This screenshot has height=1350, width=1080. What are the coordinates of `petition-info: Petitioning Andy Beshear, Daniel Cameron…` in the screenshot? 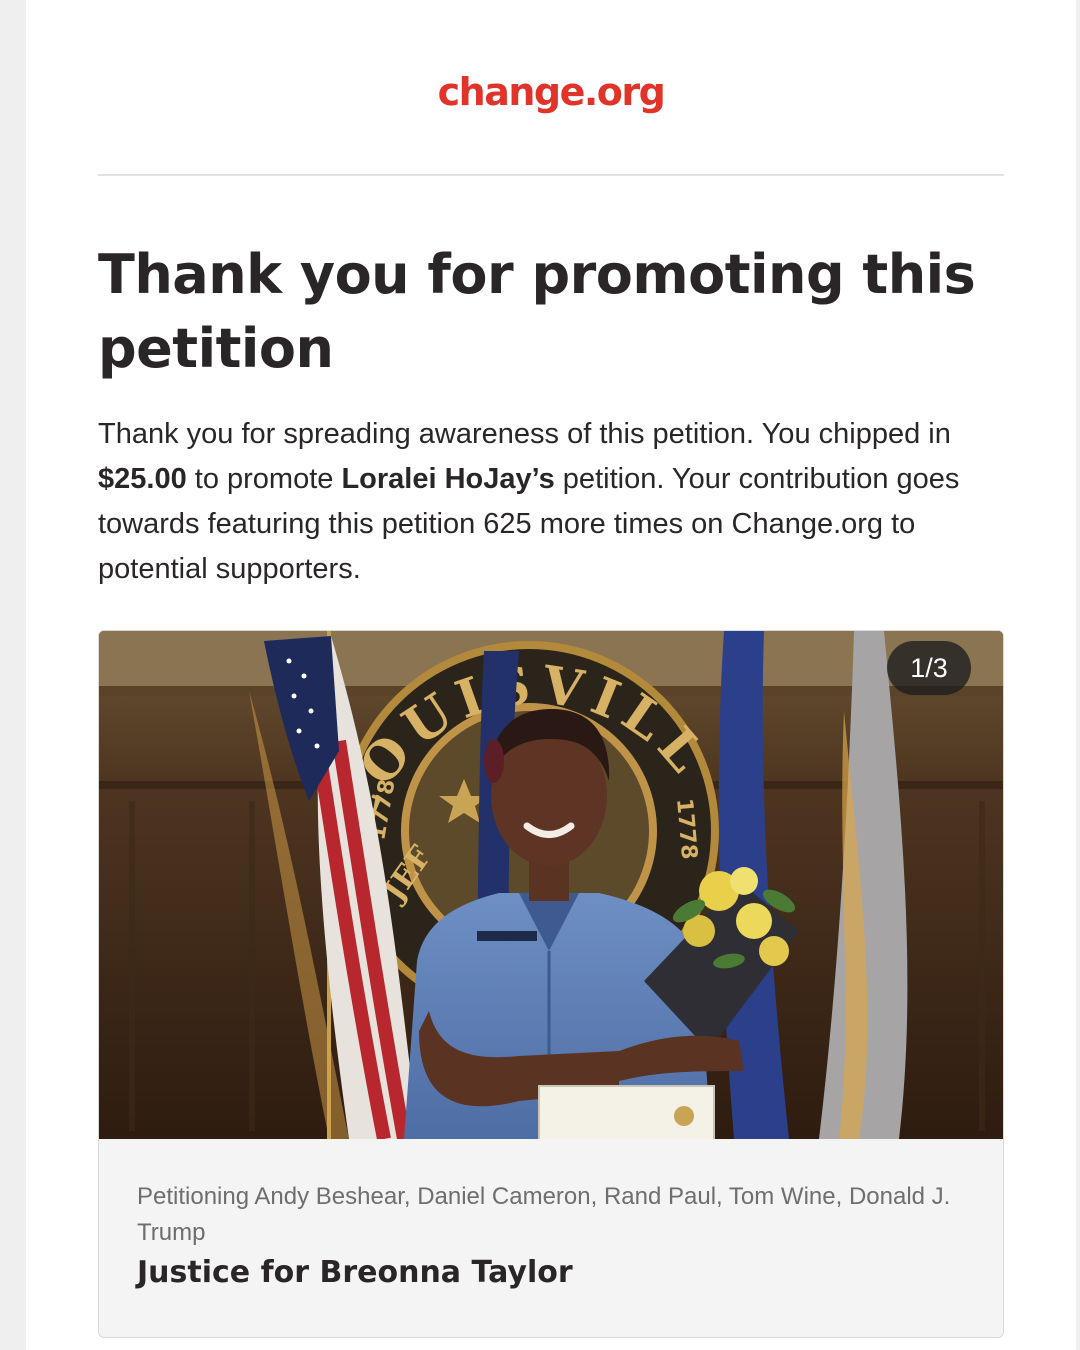 It's located at (551, 1238).